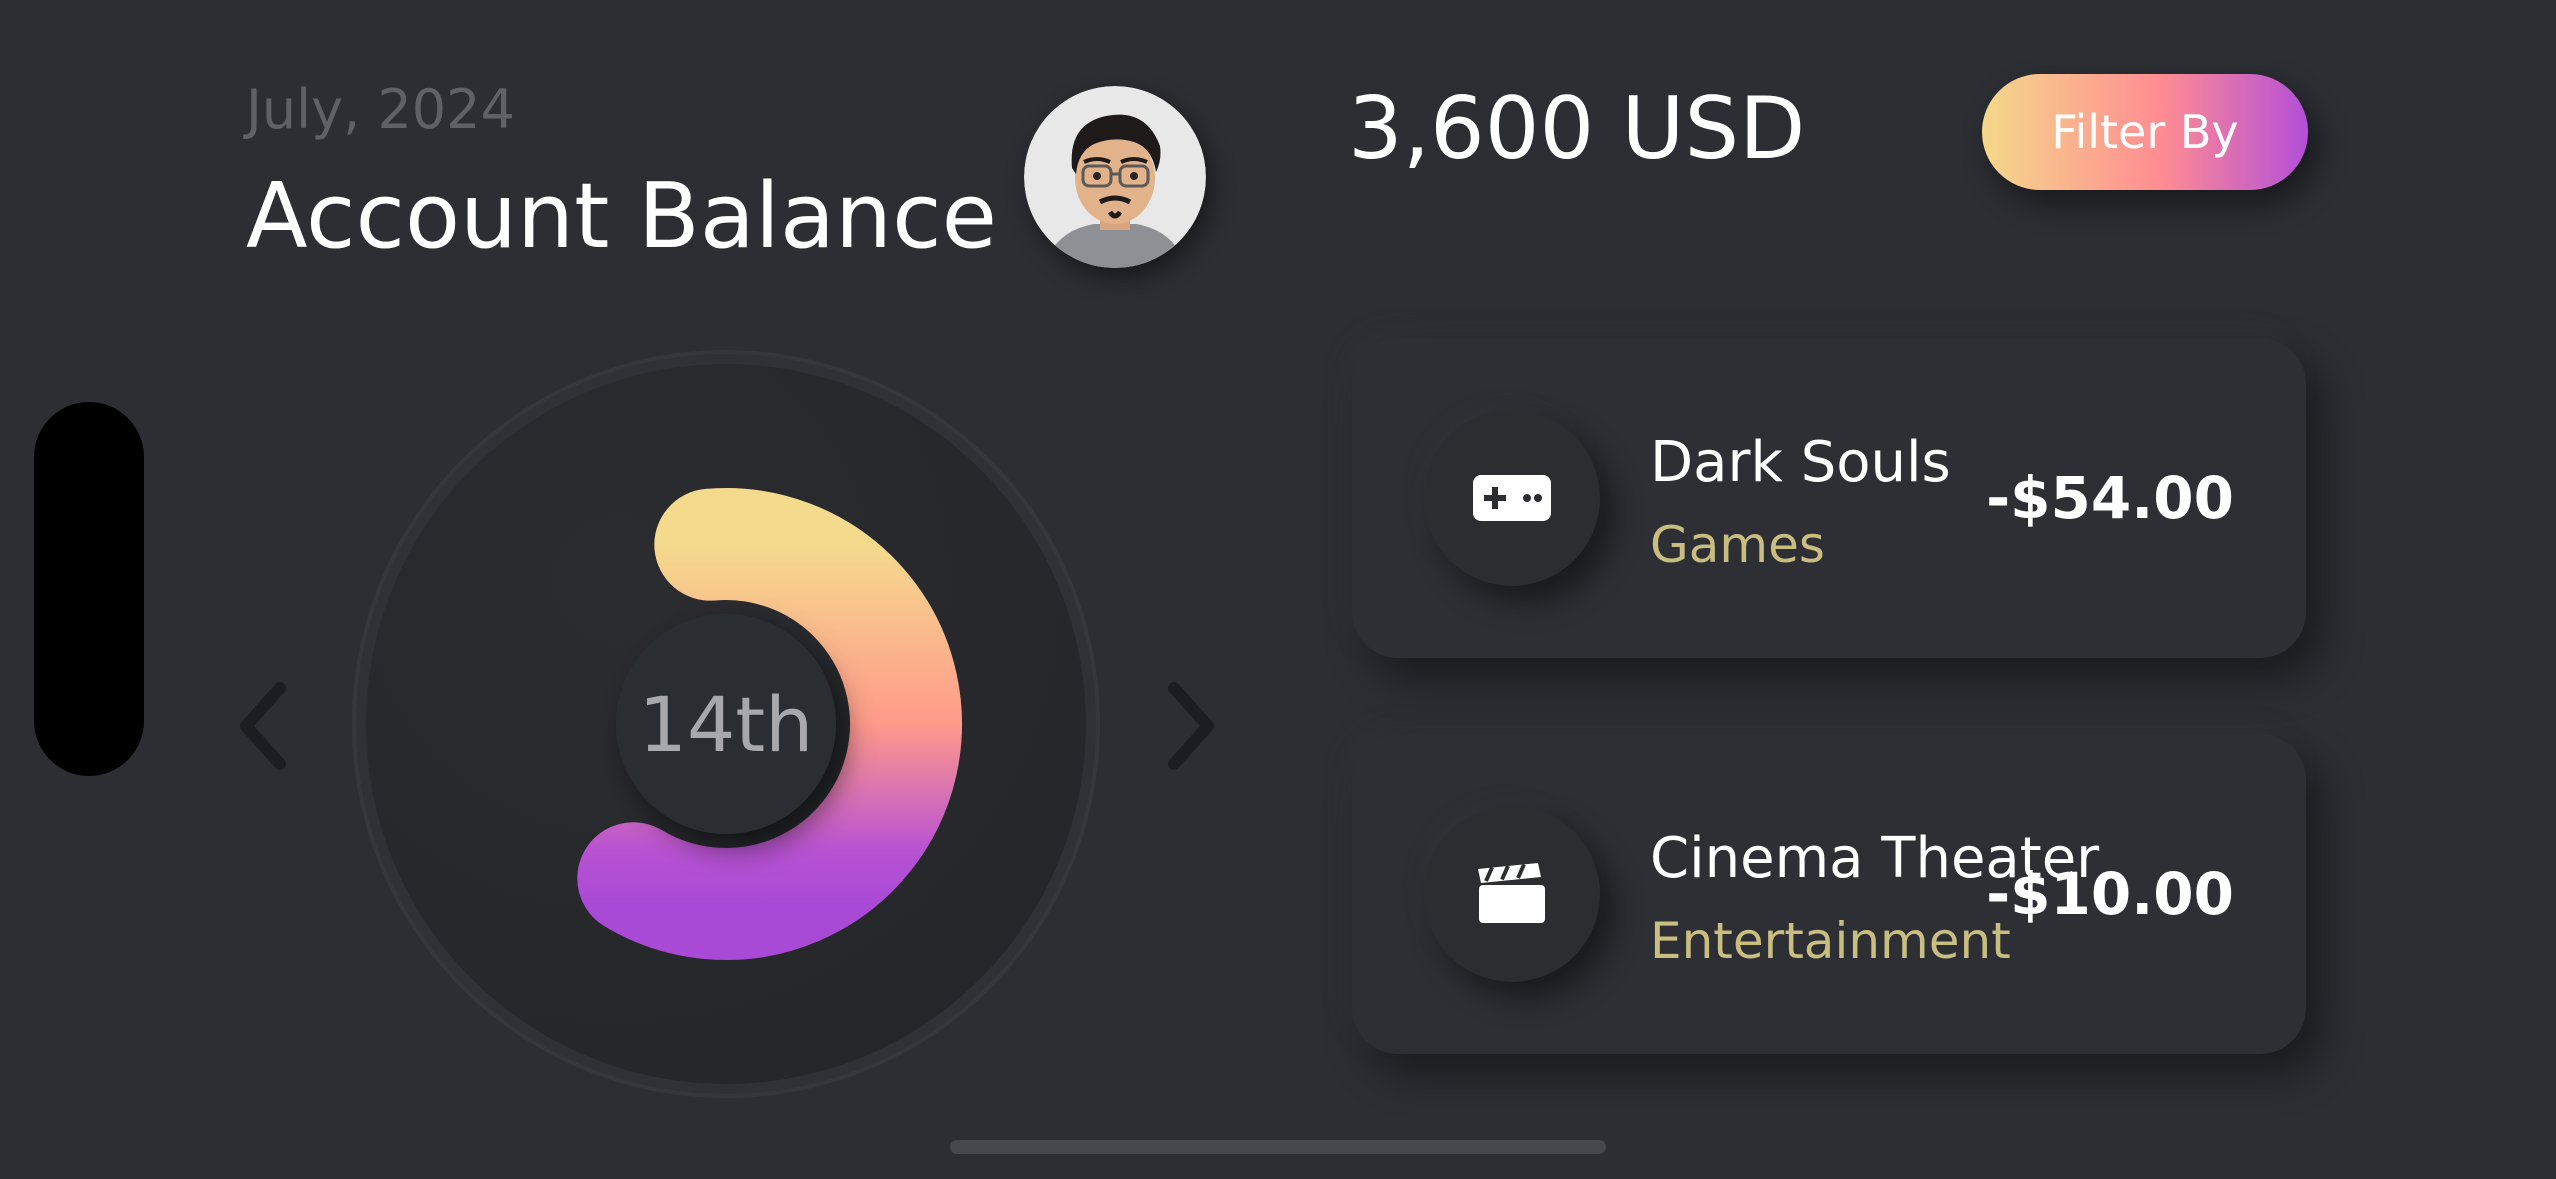  Describe the element at coordinates (1830, 941) in the screenshot. I see `transaction-category: Entertainment` at that location.